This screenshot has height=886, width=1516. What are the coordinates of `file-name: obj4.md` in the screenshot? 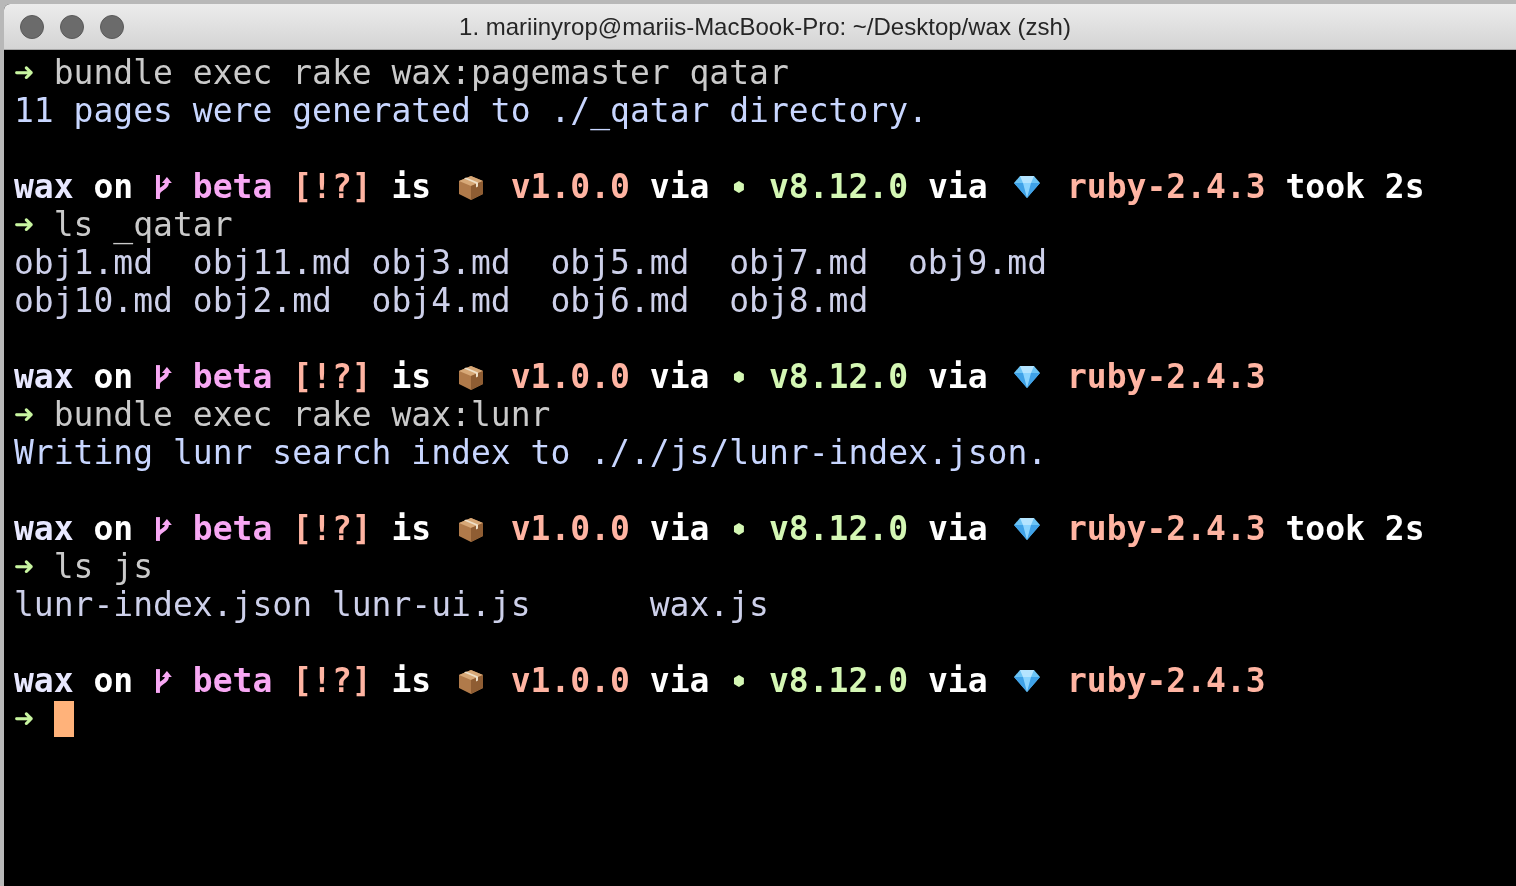 It's located at (441, 301).